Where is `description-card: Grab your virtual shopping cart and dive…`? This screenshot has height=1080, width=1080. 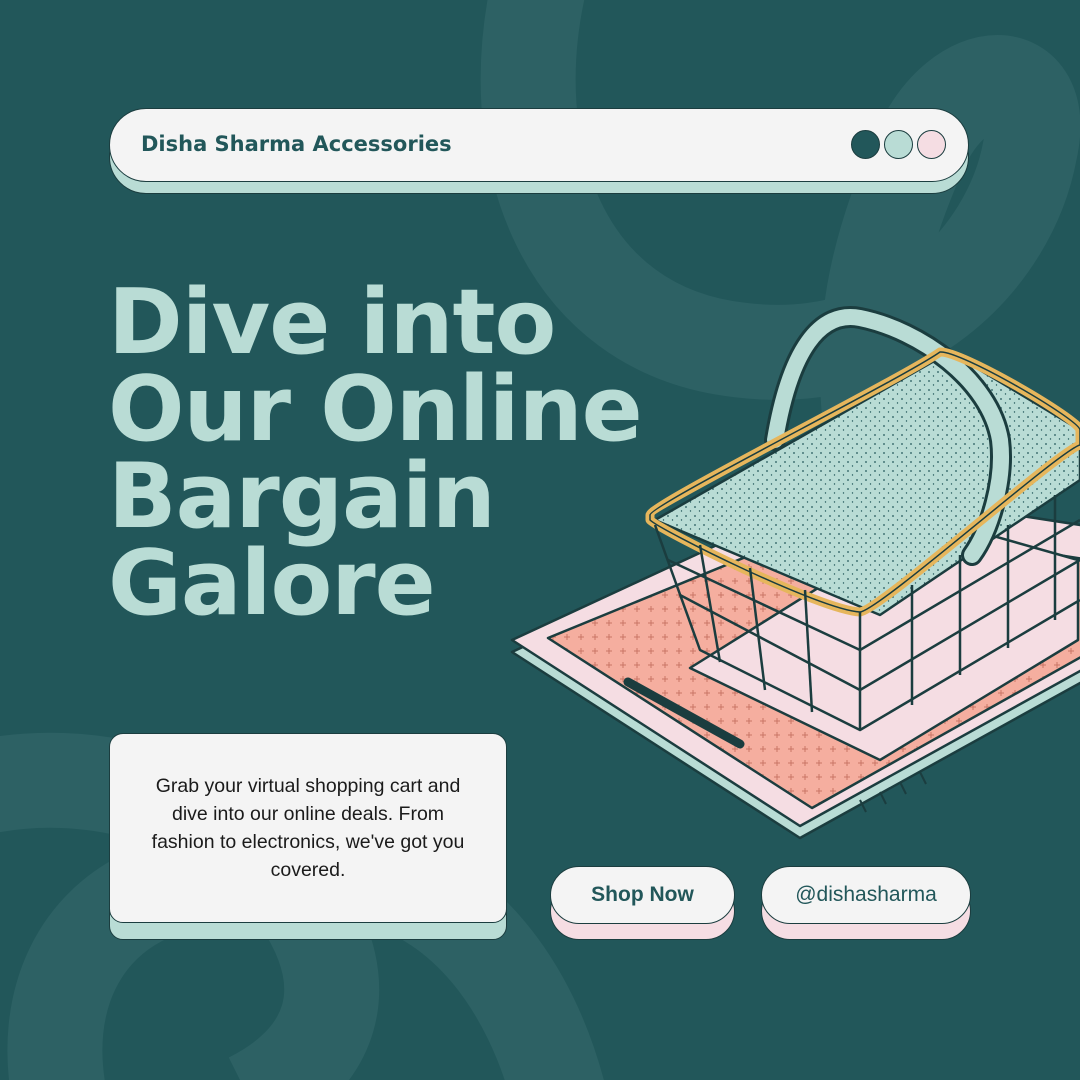 description-card: Grab your virtual shopping cart and dive… is located at coordinates (308, 828).